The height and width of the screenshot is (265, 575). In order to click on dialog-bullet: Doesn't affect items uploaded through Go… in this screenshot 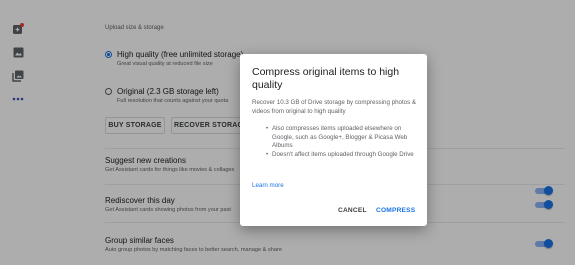, I will do `click(342, 155)`.